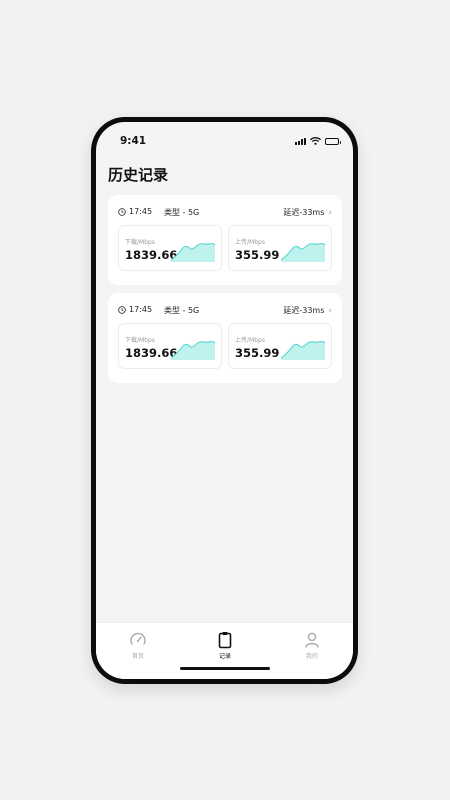 This screenshot has height=800, width=450. Describe the element at coordinates (138, 645) in the screenshot. I see `tab-home: 首页` at that location.